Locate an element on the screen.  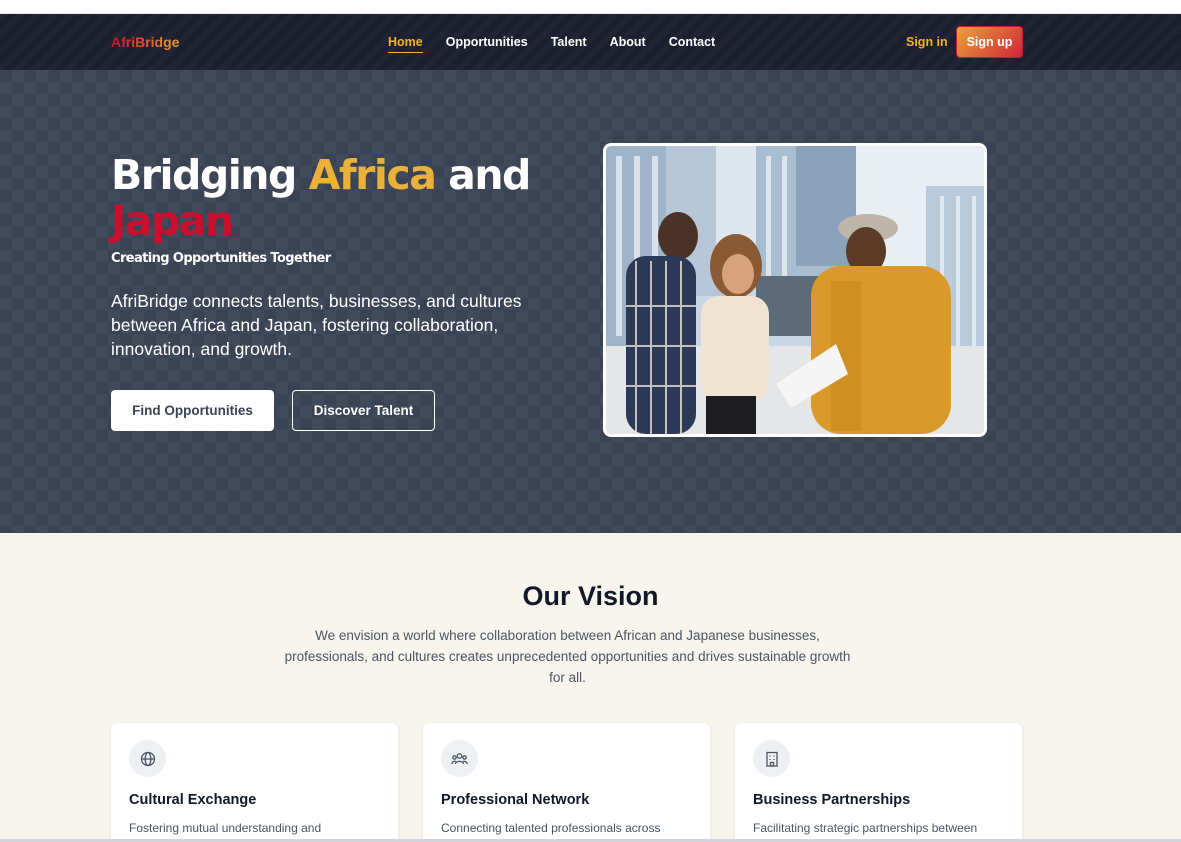
sign-in-link: Sign in is located at coordinates (927, 42).